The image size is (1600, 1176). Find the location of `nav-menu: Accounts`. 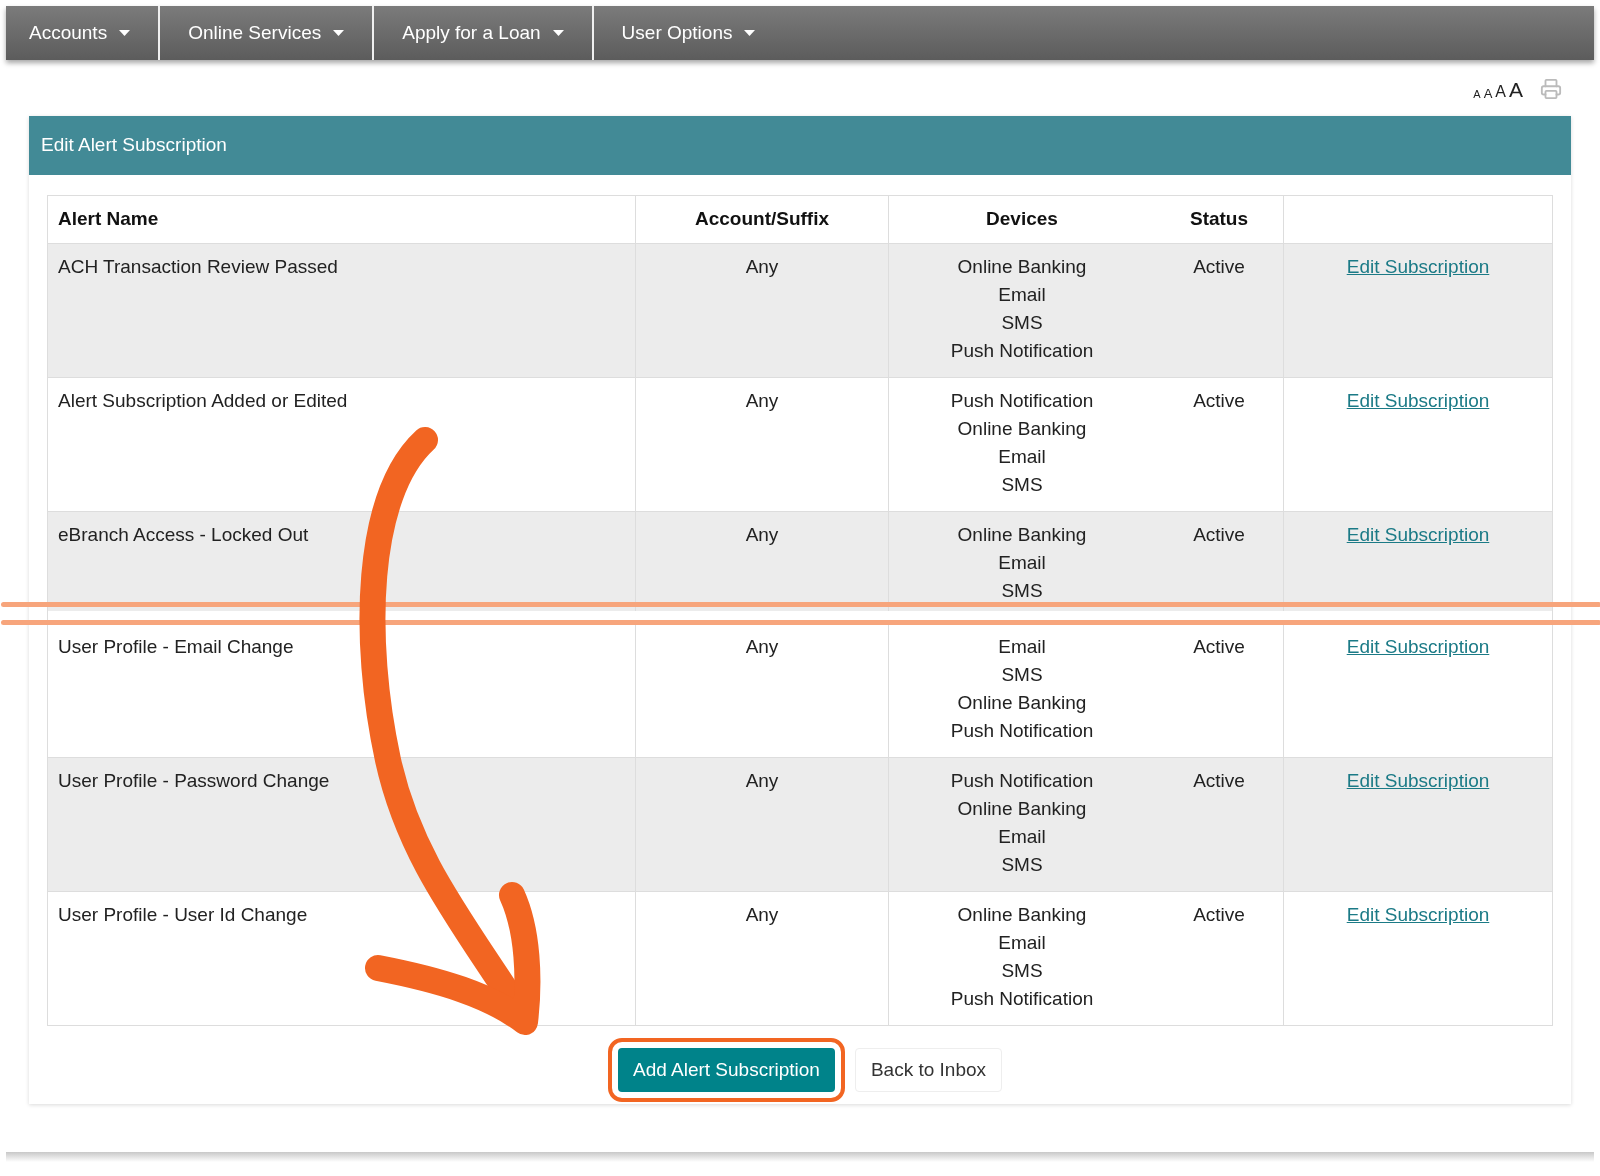

nav-menu: Accounts is located at coordinates (83, 33).